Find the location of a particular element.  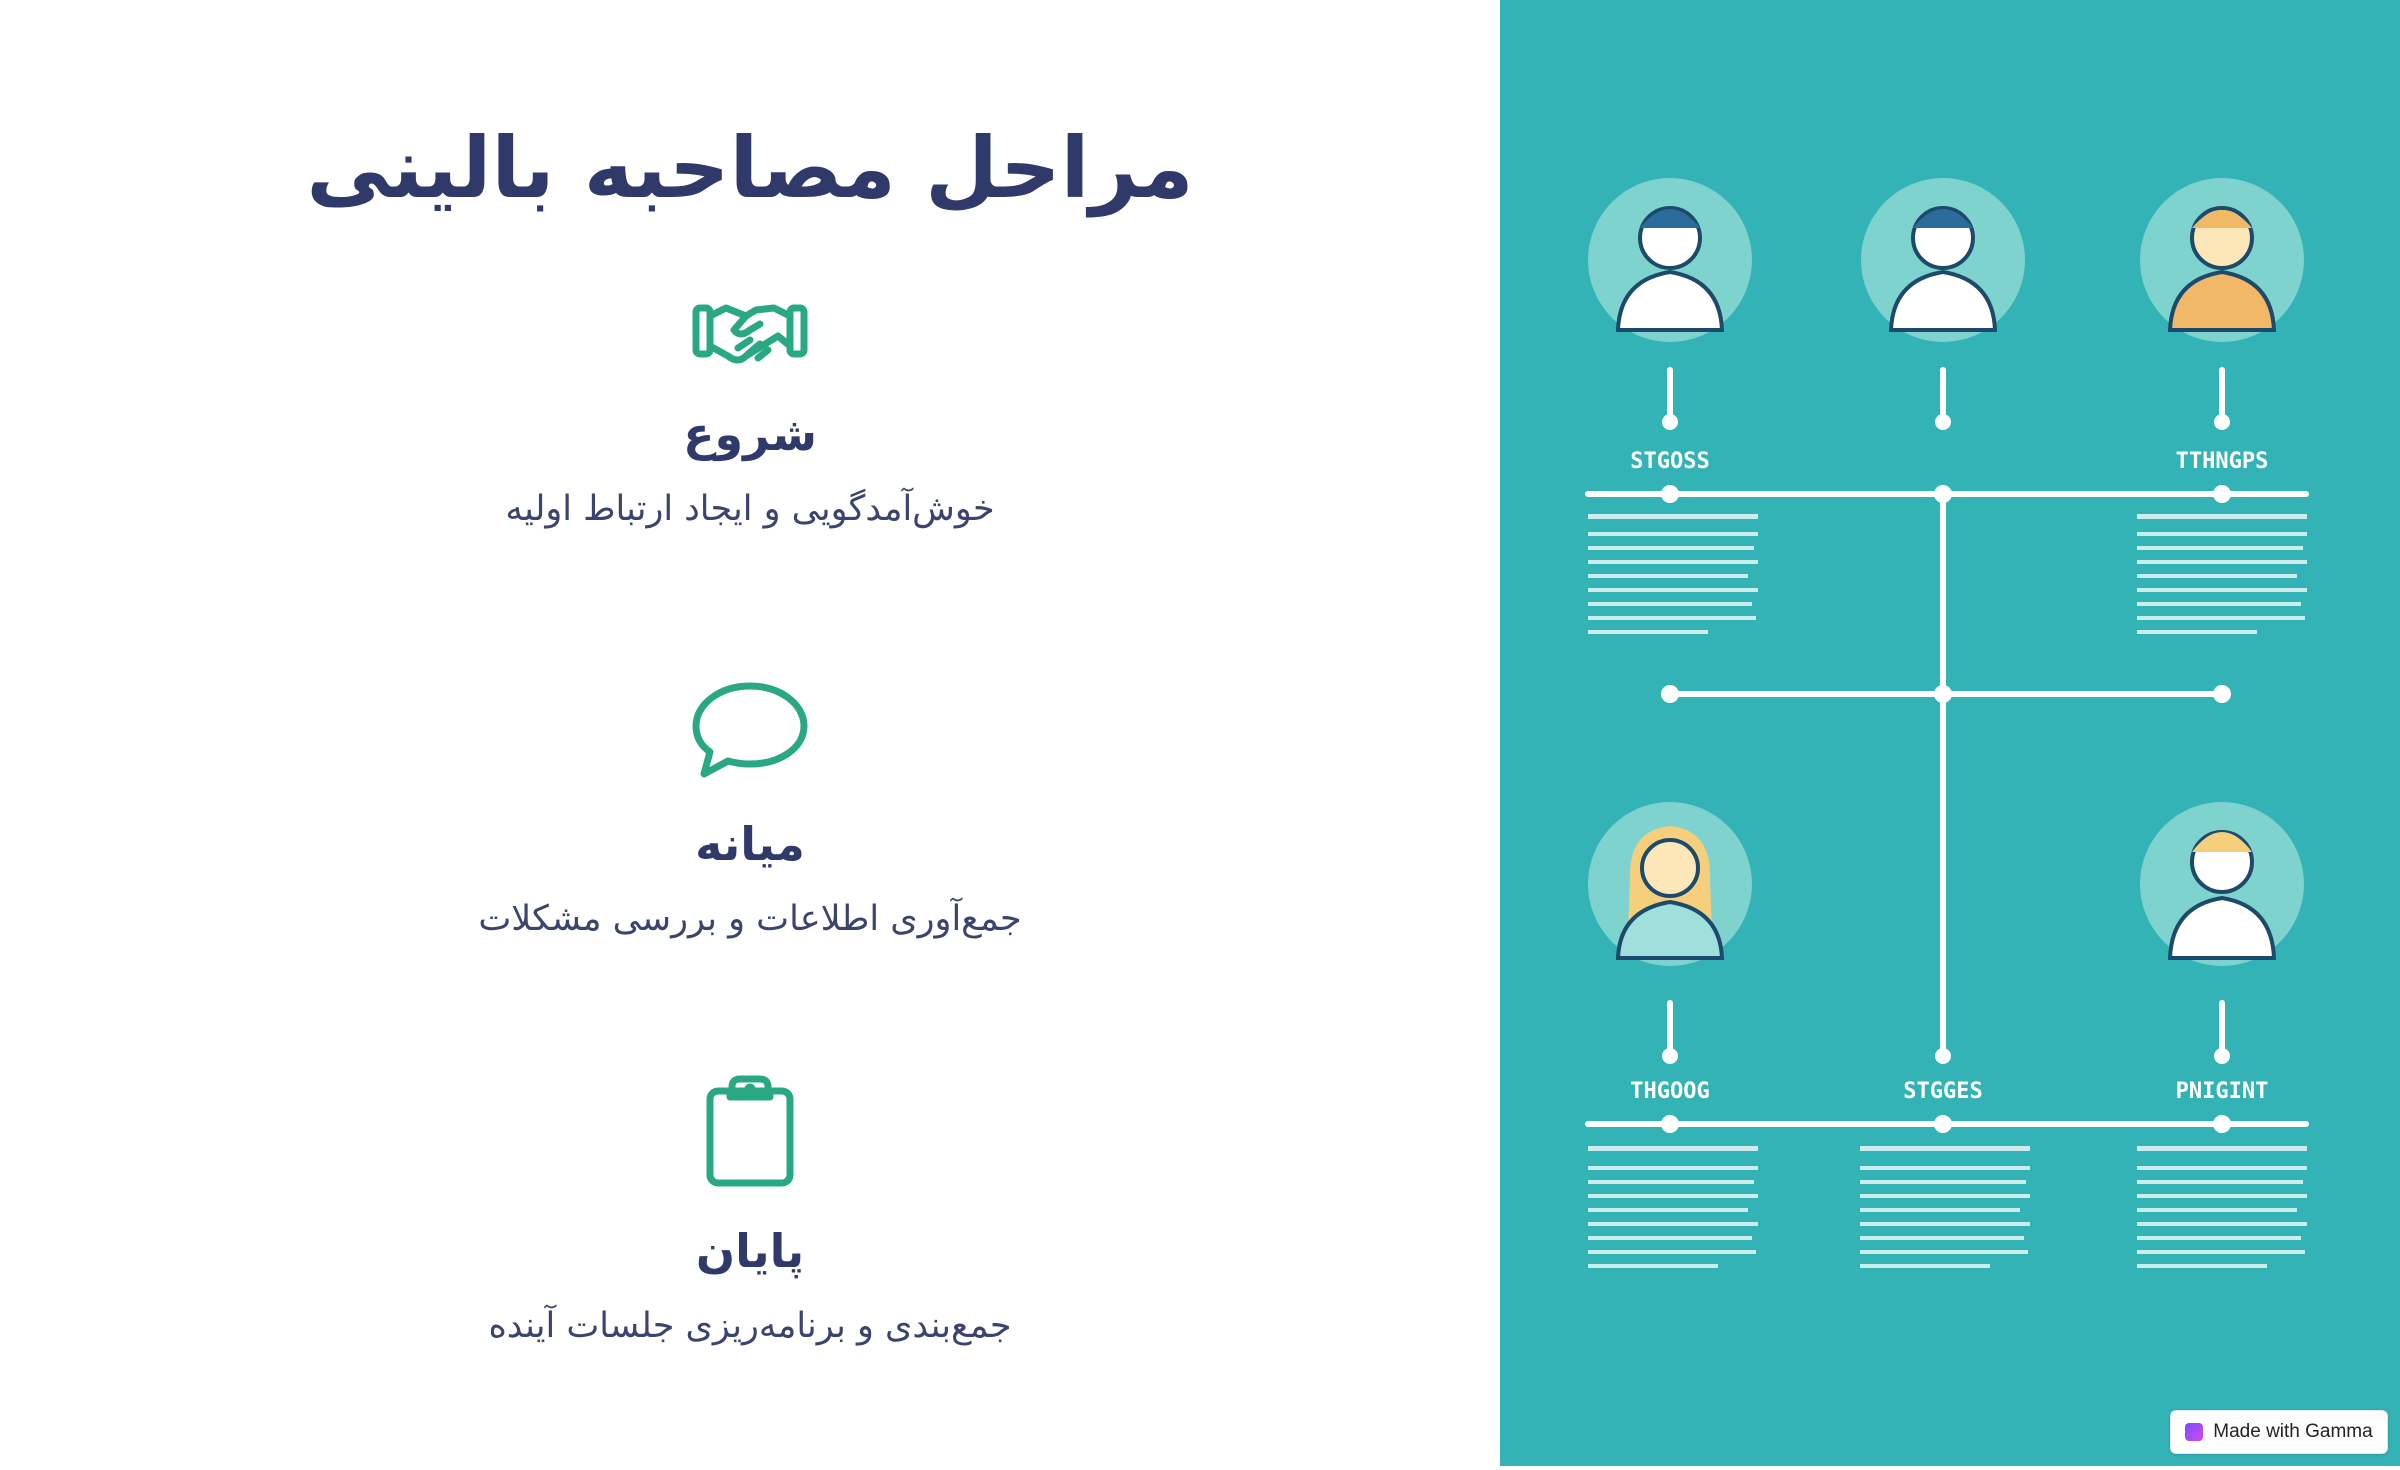

step-start: شروع خوش‌آمدگویی و ایجاد ارتباط اولیه is located at coordinates (750, 412).